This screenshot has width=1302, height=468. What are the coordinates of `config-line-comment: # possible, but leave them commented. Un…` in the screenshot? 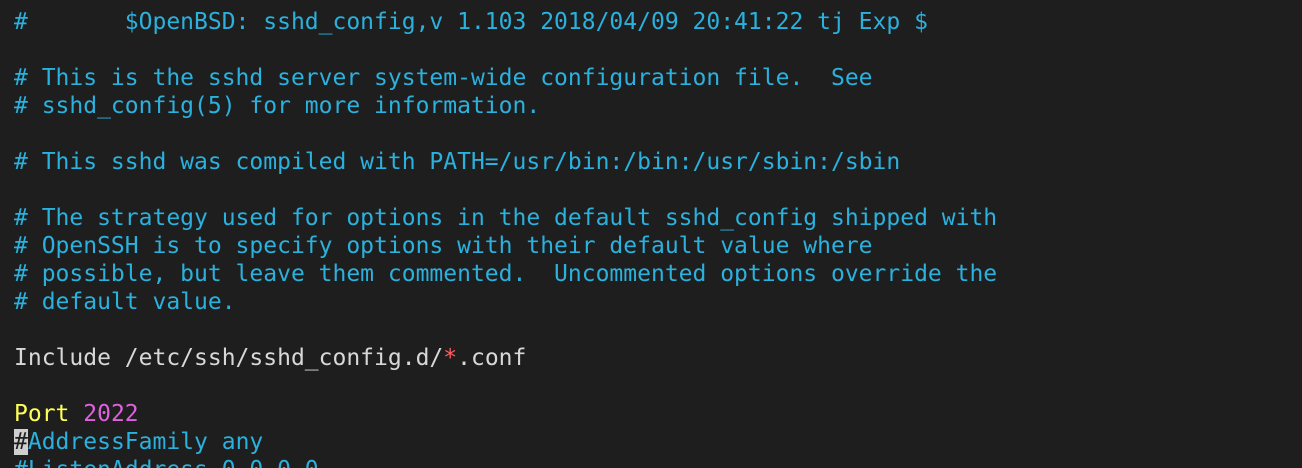 It's located at (506, 274).